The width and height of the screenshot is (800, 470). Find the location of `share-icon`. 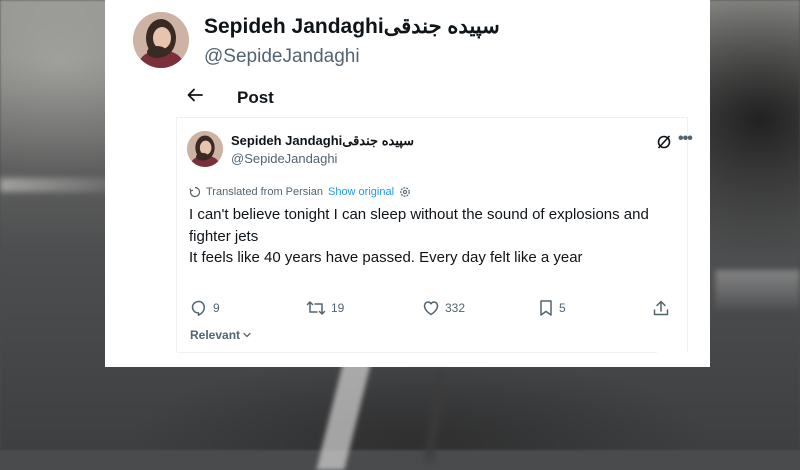

share-icon is located at coordinates (661, 308).